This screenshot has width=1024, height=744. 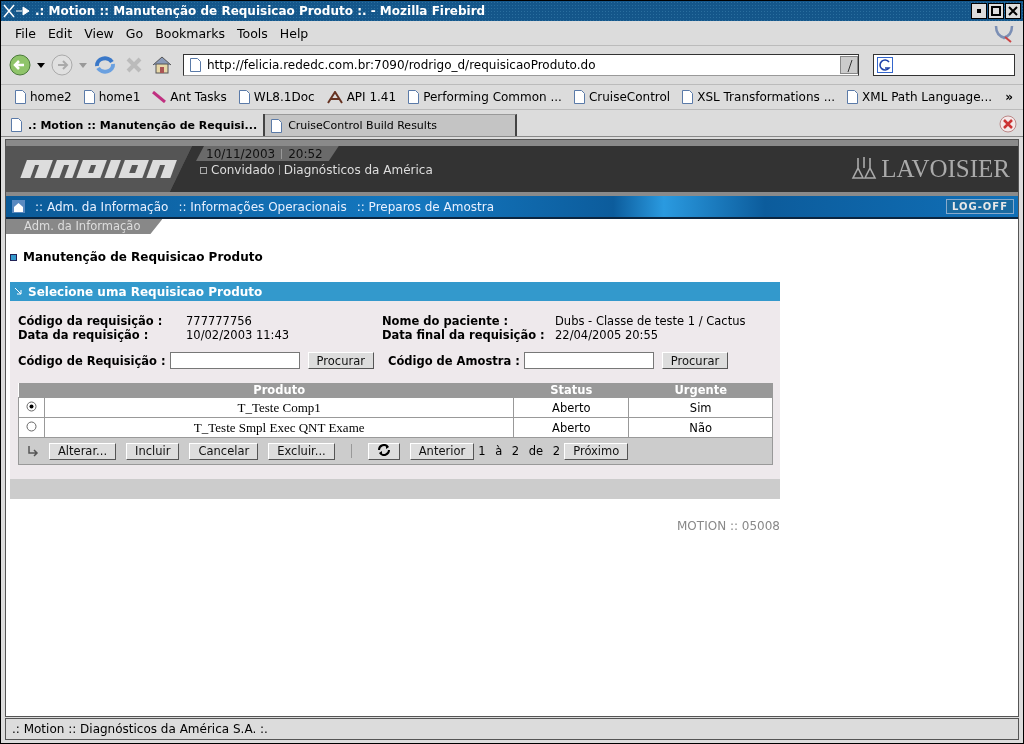 What do you see at coordinates (145, 291) in the screenshot?
I see `panel-title: Selecione uma Requisicao Produto` at bounding box center [145, 291].